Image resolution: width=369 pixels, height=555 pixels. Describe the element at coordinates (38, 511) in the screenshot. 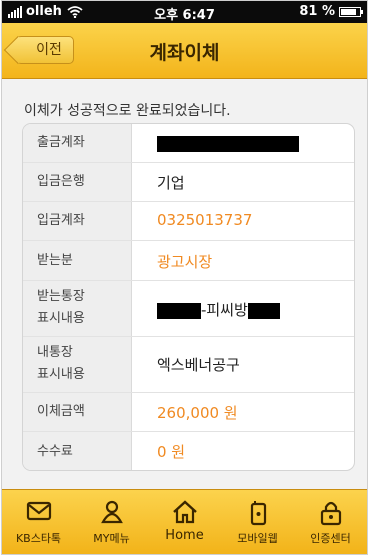

I see `envelope-icon` at that location.